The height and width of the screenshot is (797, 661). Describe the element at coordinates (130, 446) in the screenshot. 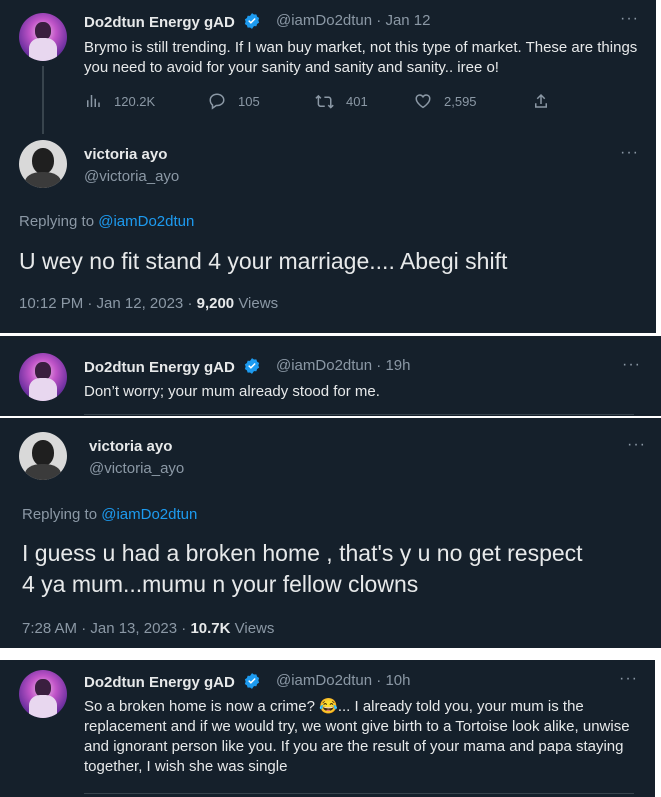

I see `tweet4-author: victoria ayo` at that location.